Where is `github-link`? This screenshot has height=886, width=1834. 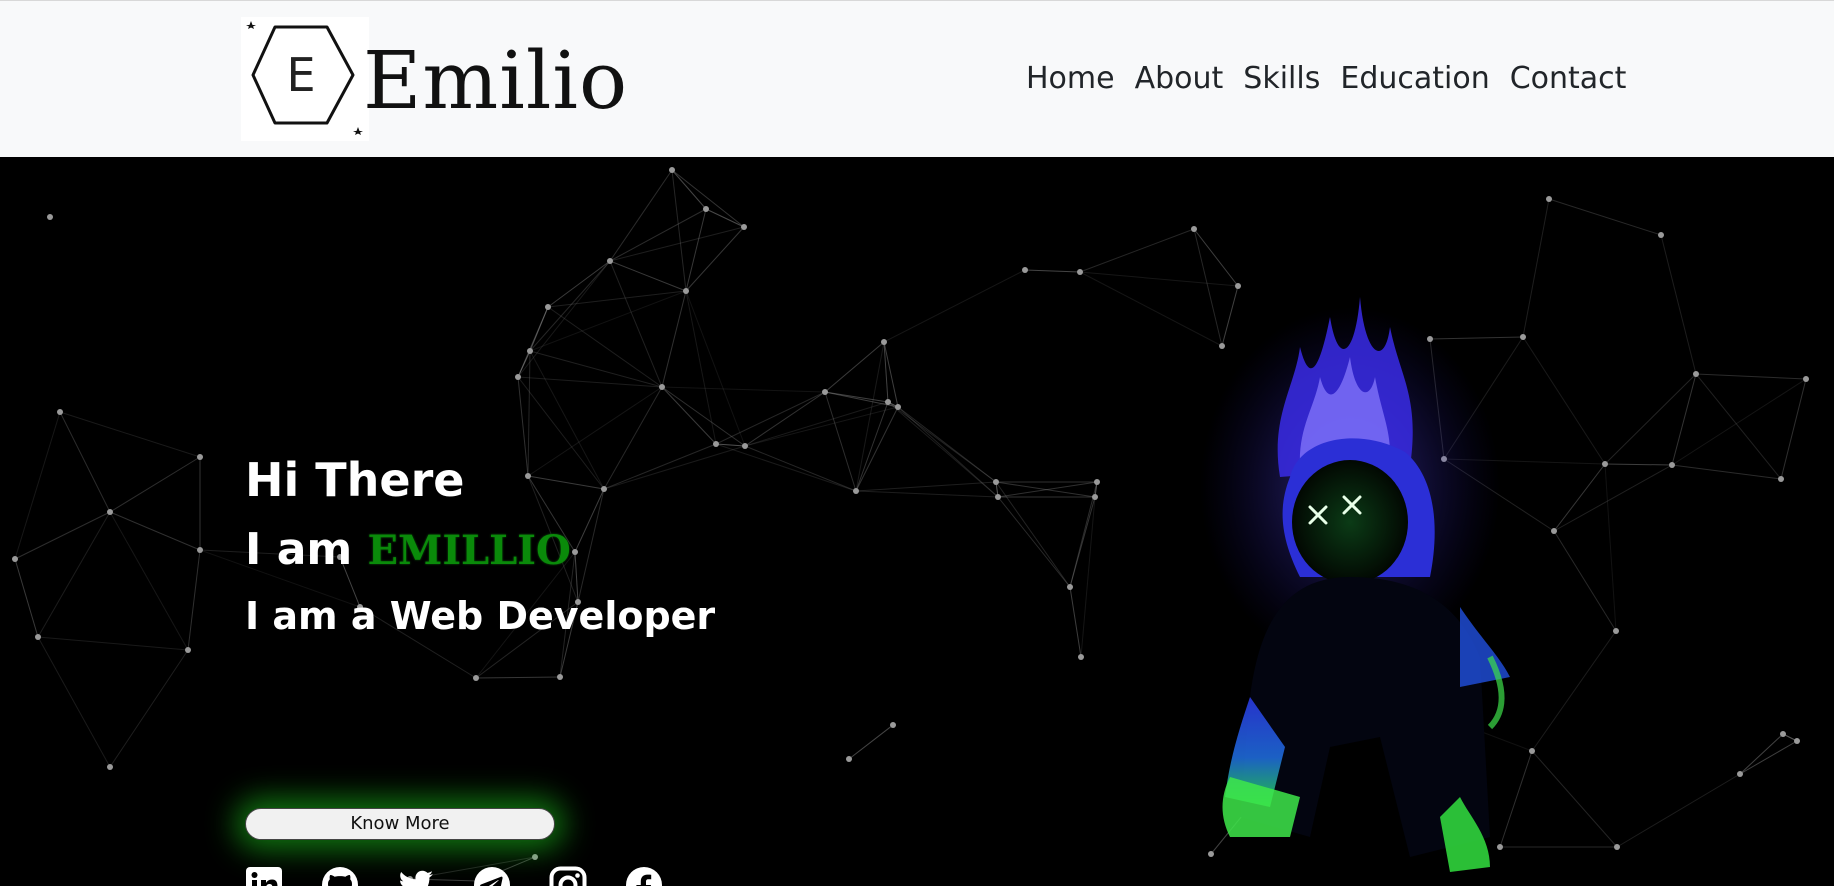
github-link is located at coordinates (340, 876).